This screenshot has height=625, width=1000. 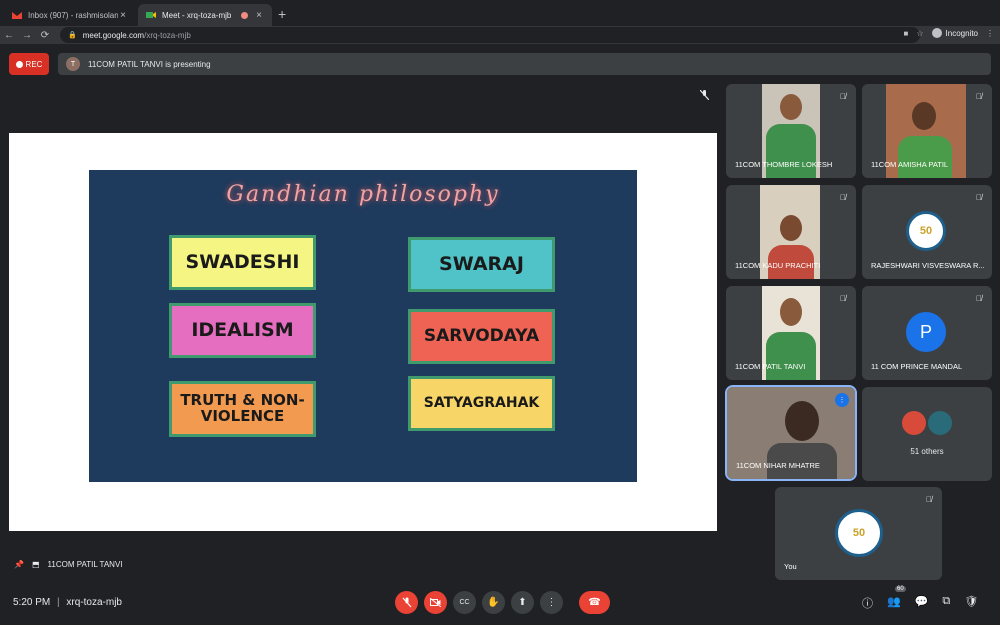 What do you see at coordinates (778, 265) in the screenshot?
I see `participant-name: 11COM KADU PRACHITI` at bounding box center [778, 265].